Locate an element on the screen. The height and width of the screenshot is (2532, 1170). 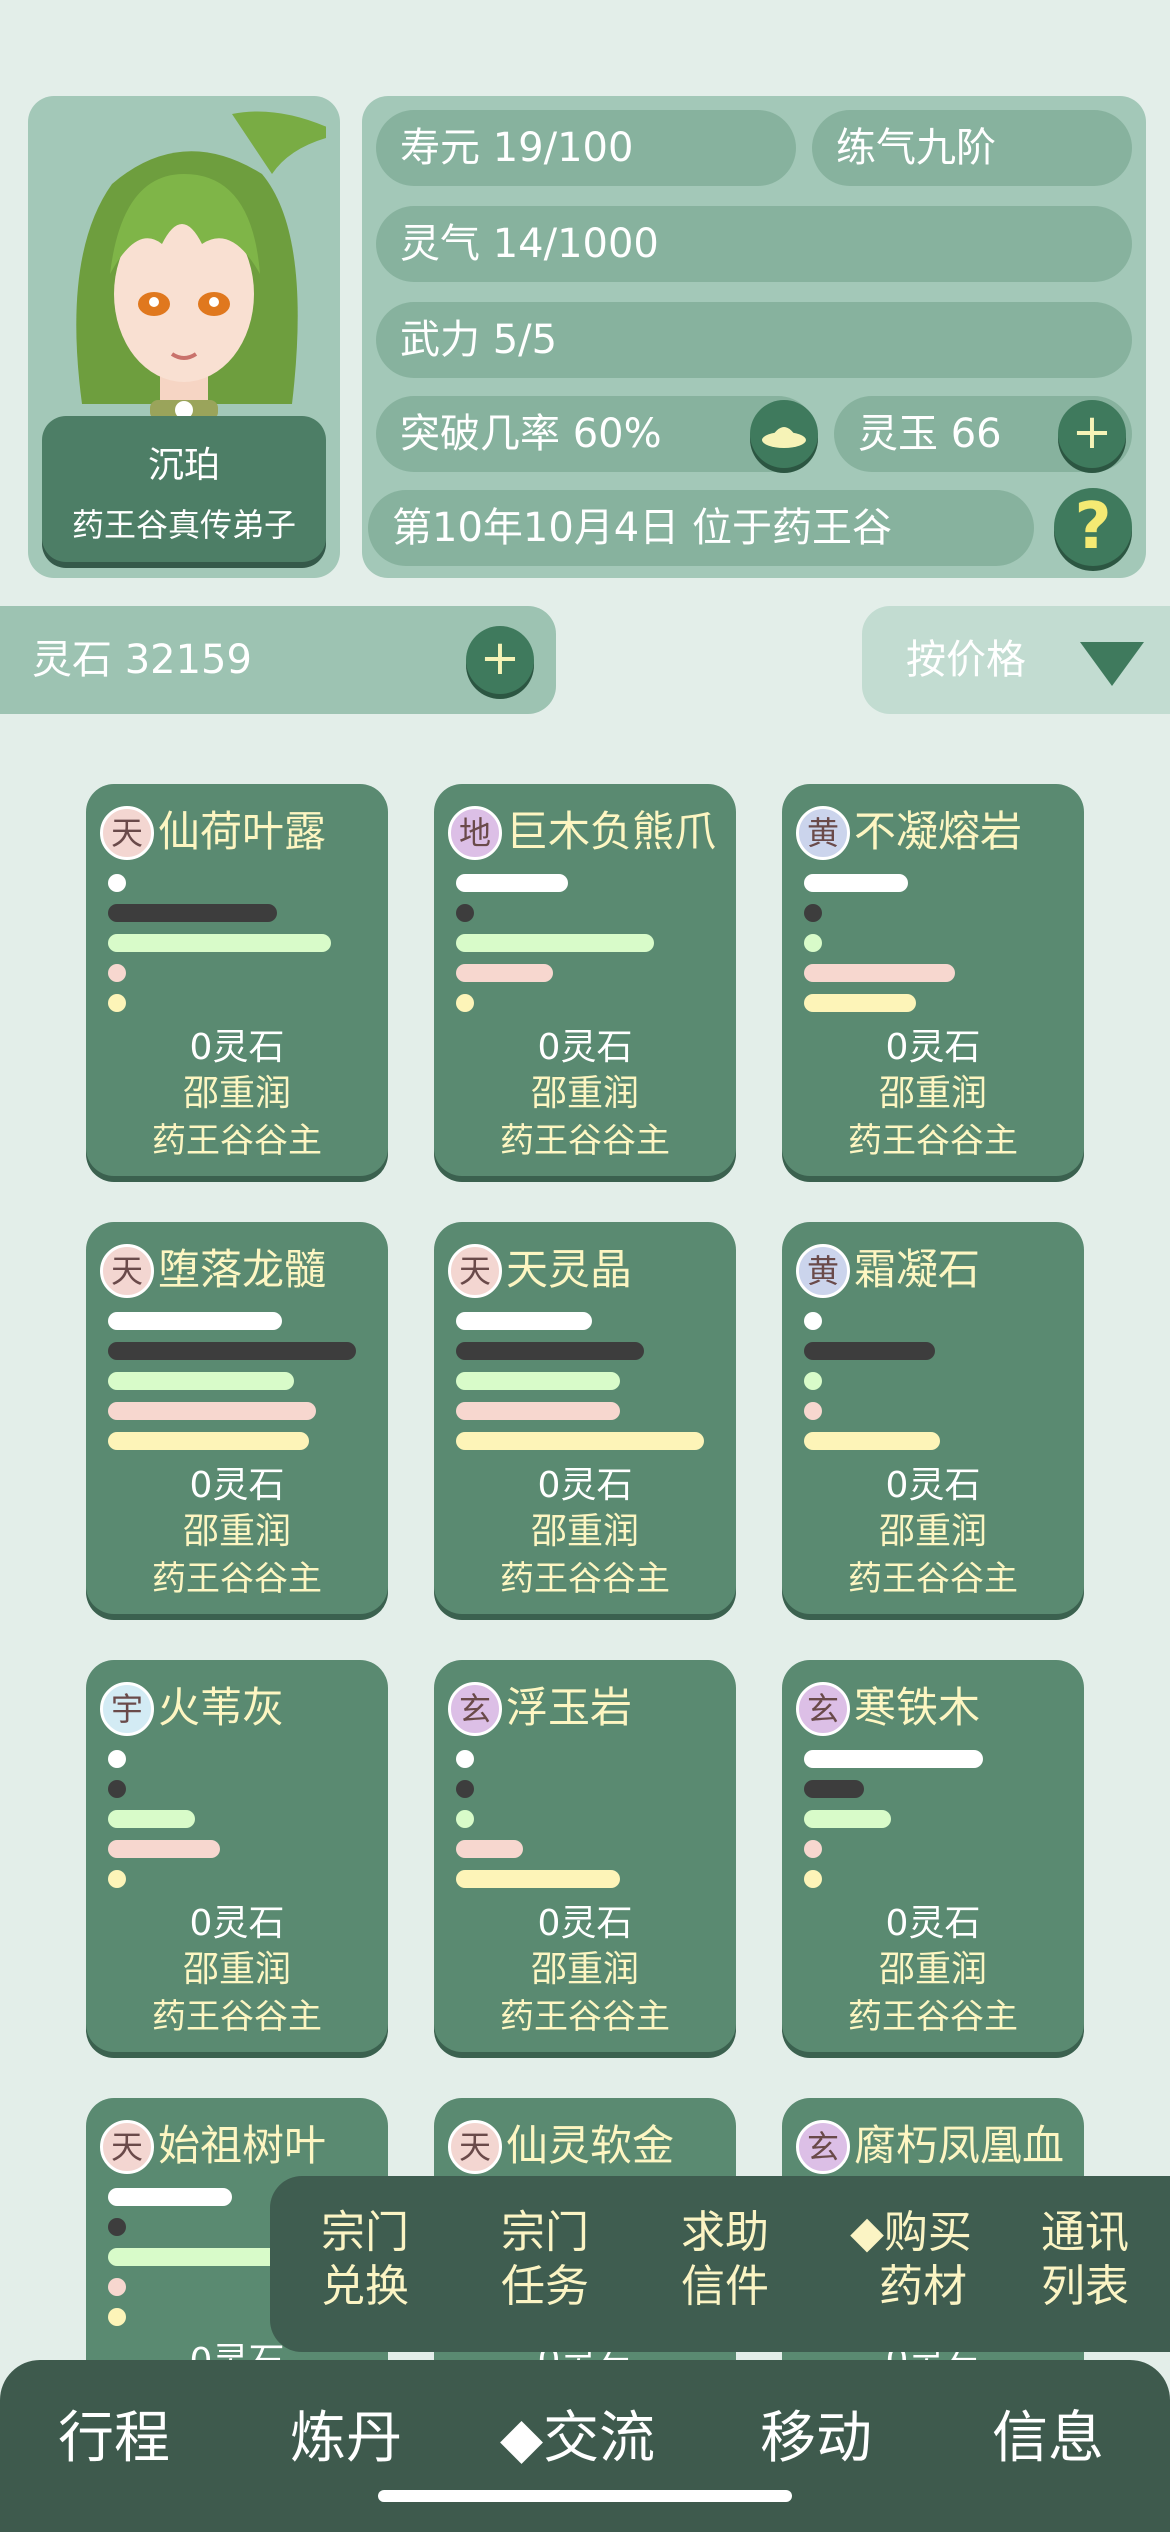
item-name: 堕落龙髓 is located at coordinates (242, 1269).